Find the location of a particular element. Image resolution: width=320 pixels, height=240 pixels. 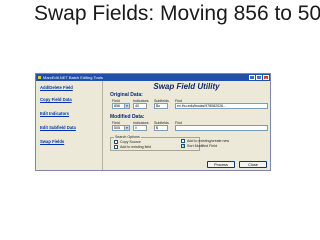

maximize-icon: □ is located at coordinates (259, 78).